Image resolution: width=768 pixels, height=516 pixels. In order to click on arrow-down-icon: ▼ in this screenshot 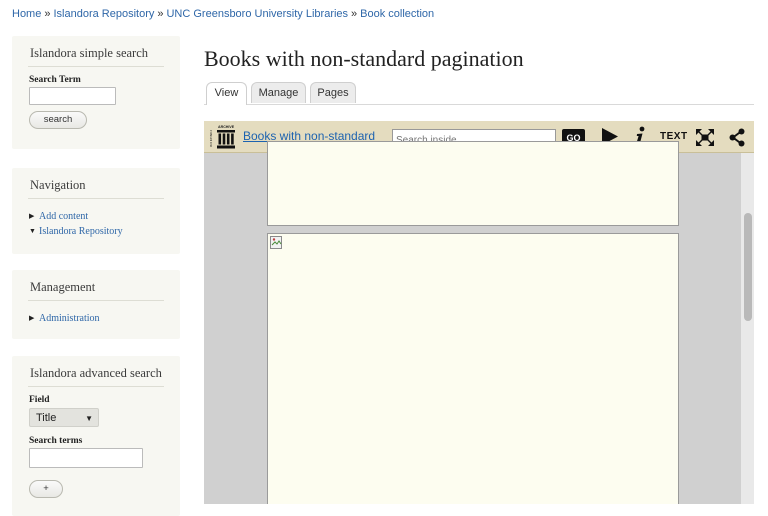, I will do `click(32, 231)`.